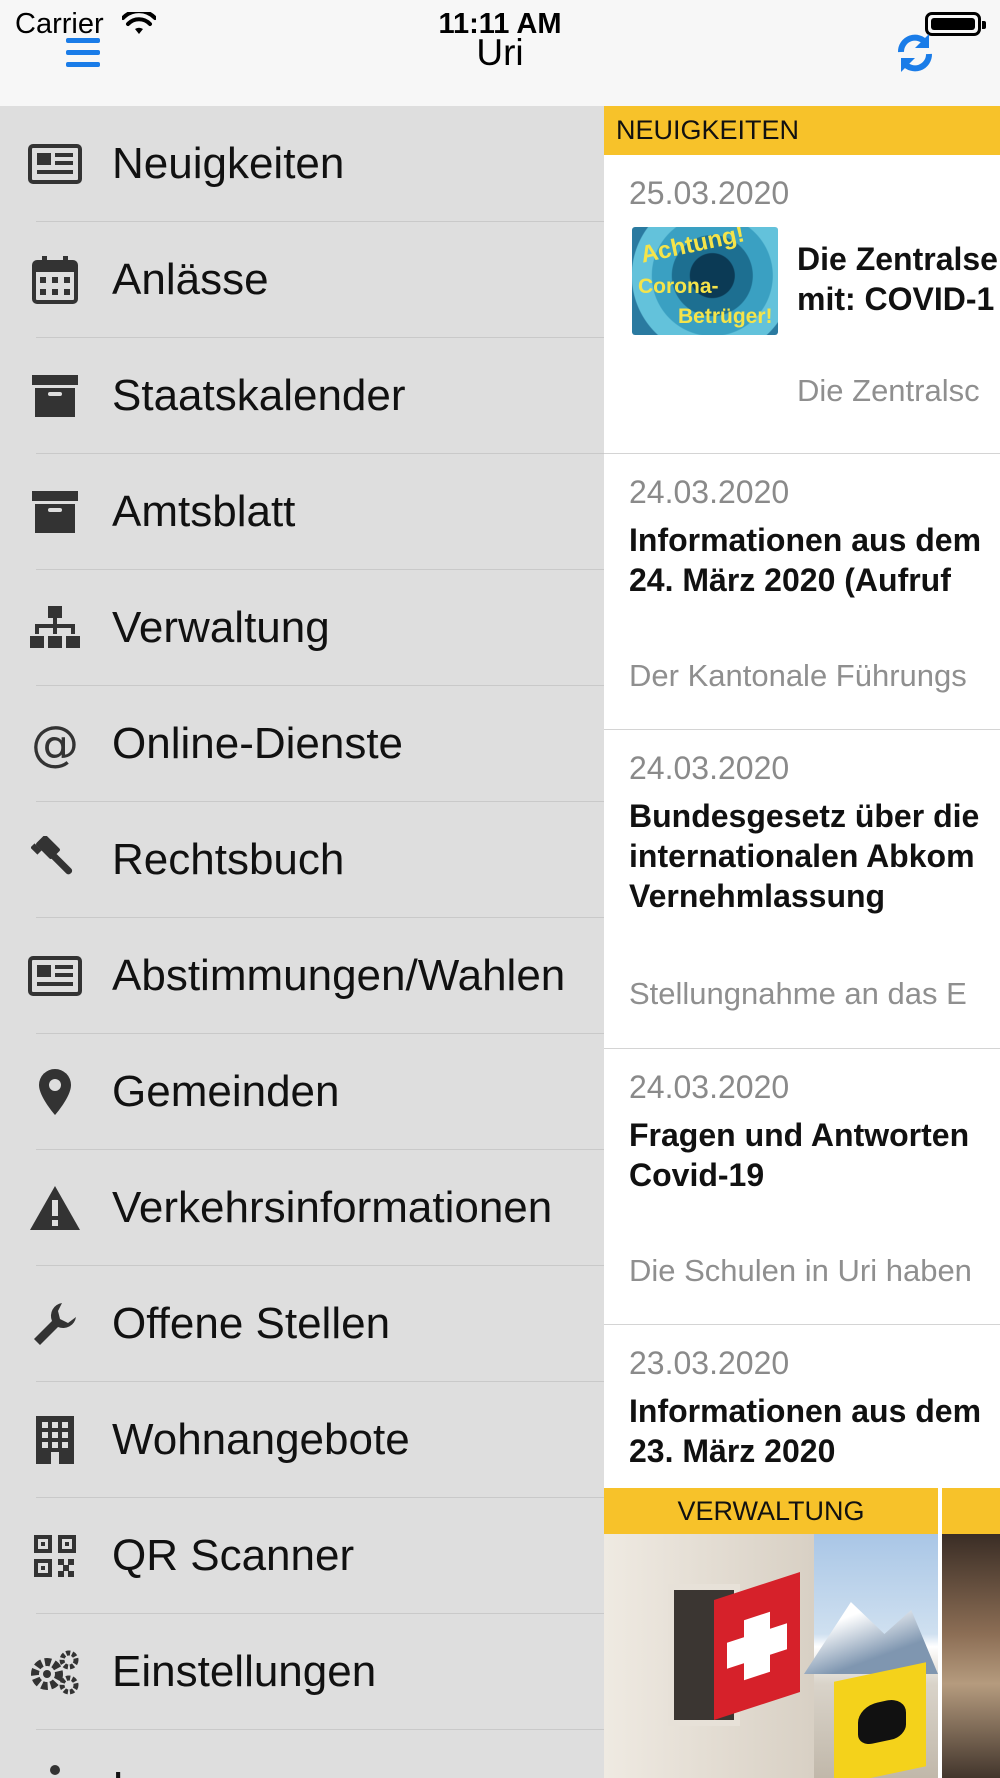 The image size is (1000, 1778). What do you see at coordinates (302, 512) in the screenshot?
I see `menu-item-amtsblatt: Amtsblatt` at bounding box center [302, 512].